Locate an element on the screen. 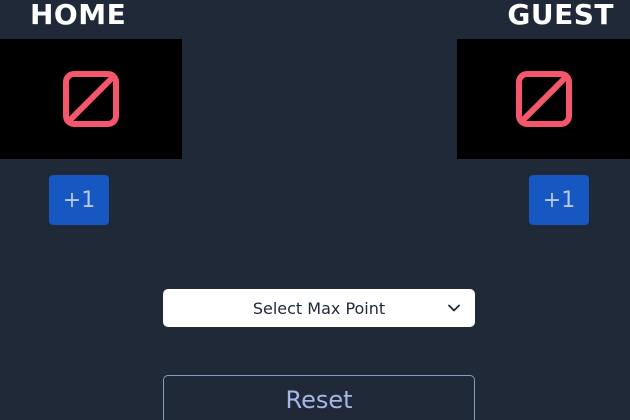 Image resolution: width=630 pixels, height=420 pixels. home-score-display is located at coordinates (91, 99).